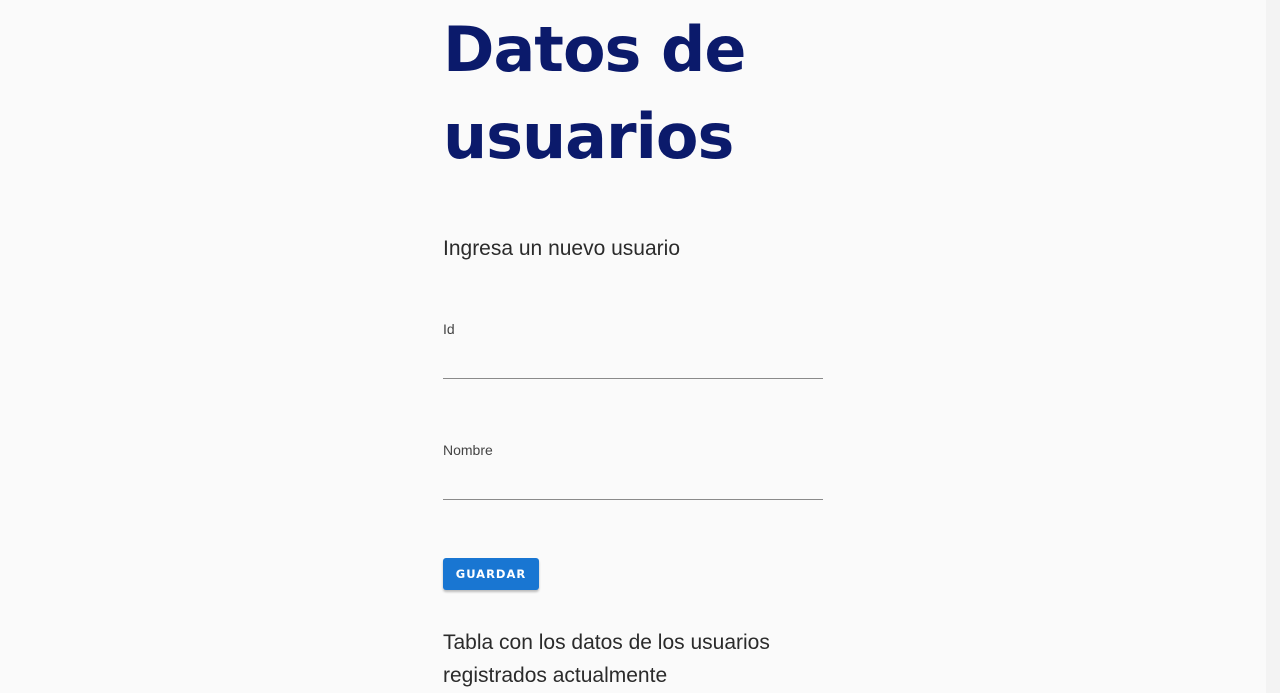  Describe the element at coordinates (633, 362) in the screenshot. I see `id-input` at that location.